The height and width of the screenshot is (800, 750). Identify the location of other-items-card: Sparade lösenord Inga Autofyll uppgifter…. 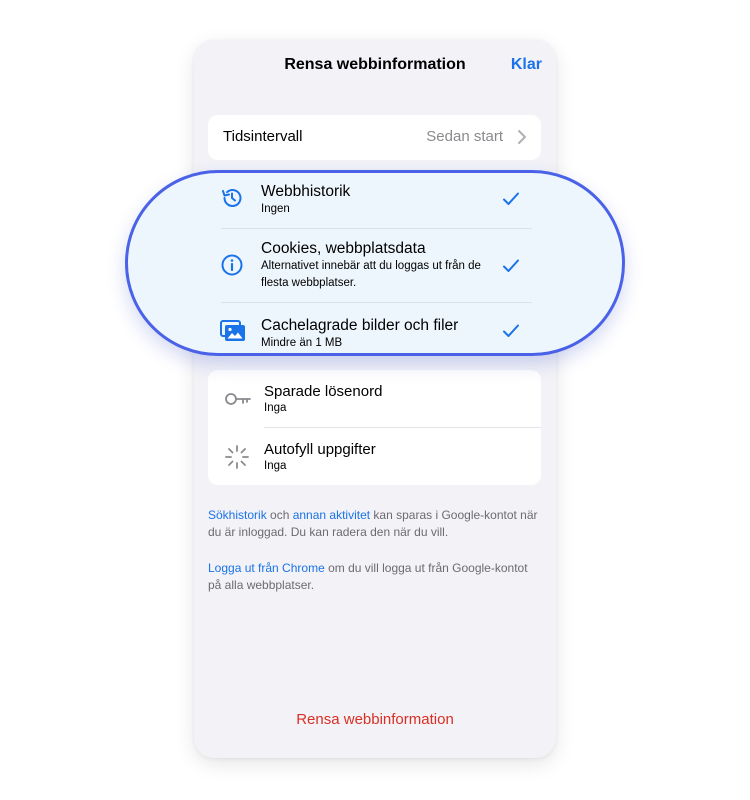
(374, 427).